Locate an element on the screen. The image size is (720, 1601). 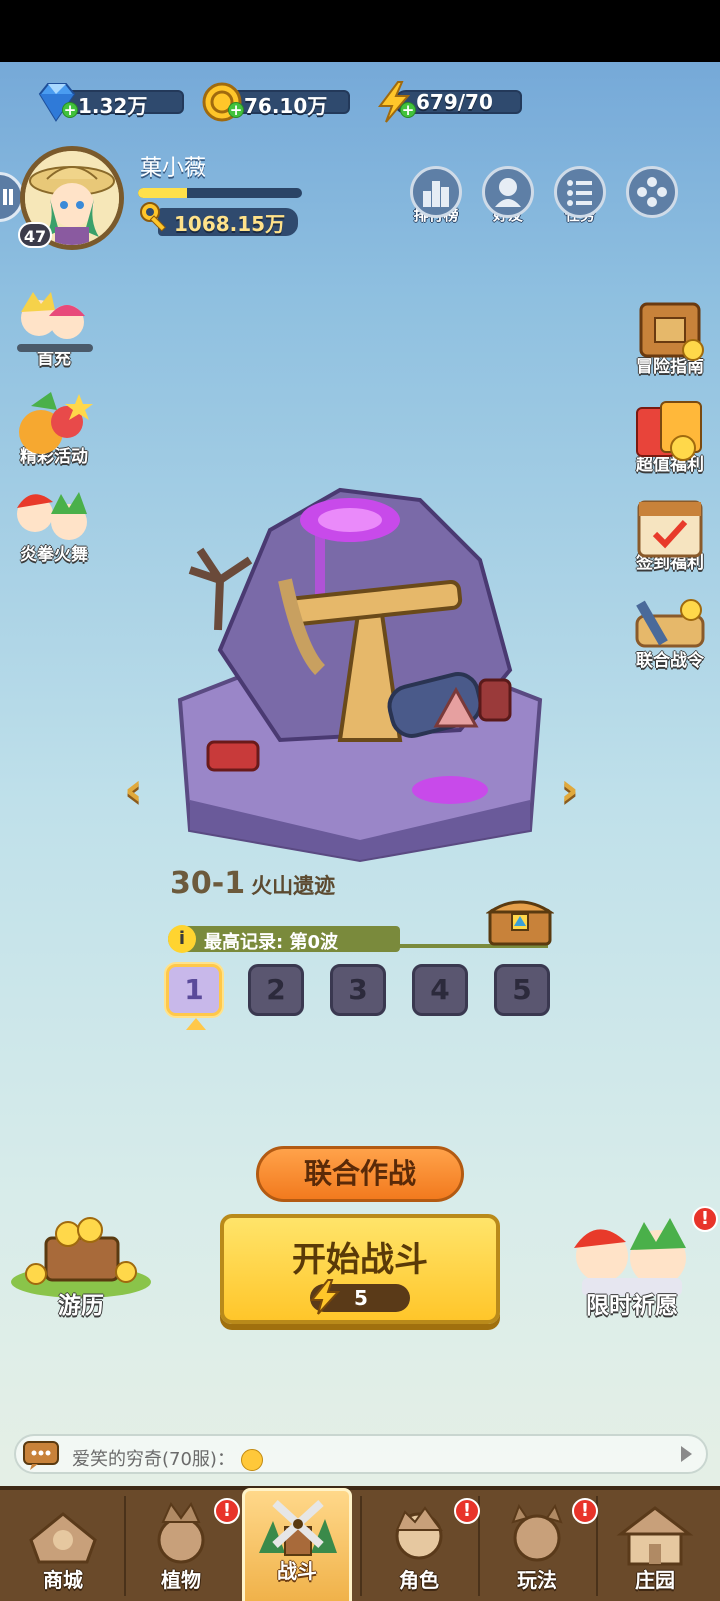
shop-icon is located at coordinates (63, 1538).